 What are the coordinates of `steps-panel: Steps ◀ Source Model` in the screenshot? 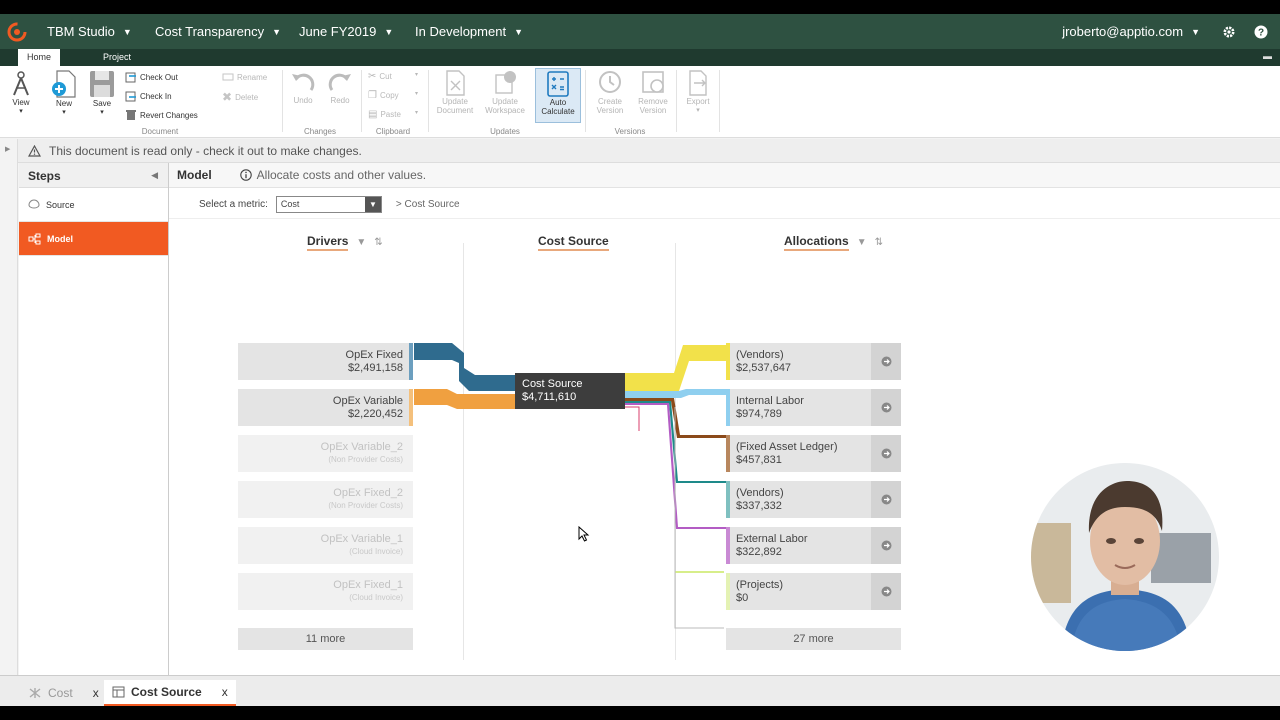 It's located at (94, 419).